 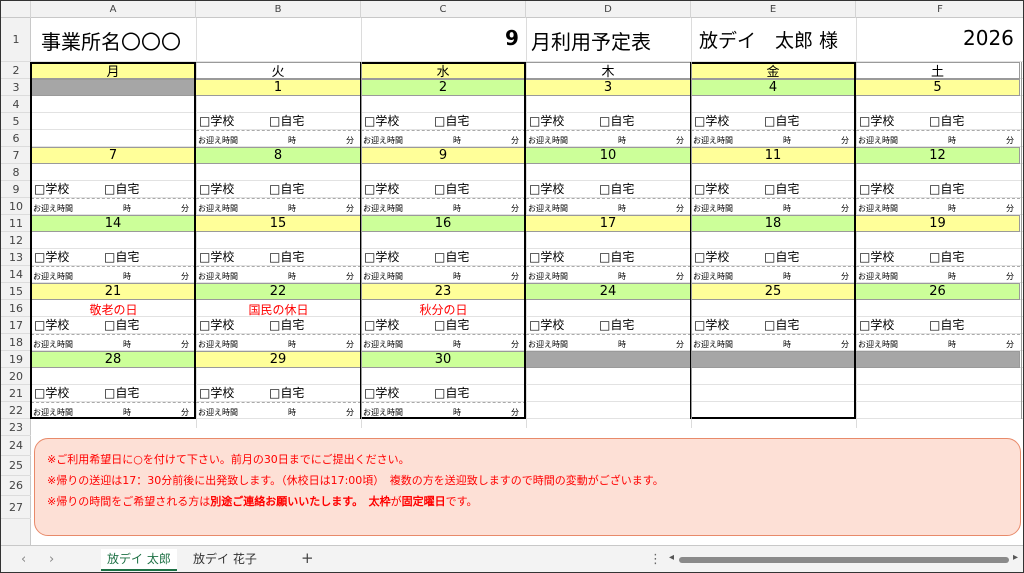 What do you see at coordinates (671, 557) in the screenshot?
I see `scroll-left-arrow-icon: ◂` at bounding box center [671, 557].